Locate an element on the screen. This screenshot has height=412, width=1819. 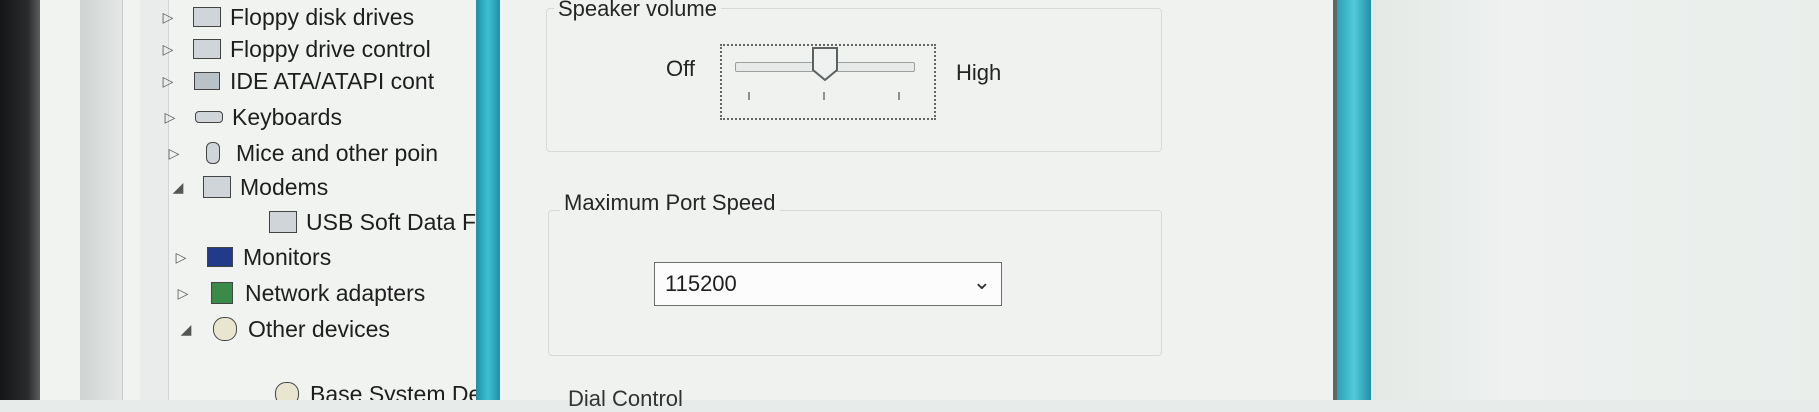
floppy-drive-icon is located at coordinates (207, 17).